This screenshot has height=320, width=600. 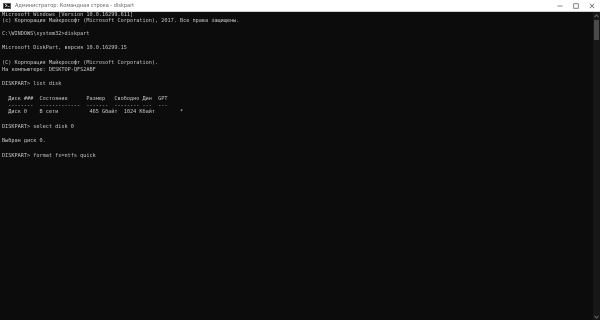 What do you see at coordinates (596, 316) in the screenshot?
I see `scroll-down-icon` at bounding box center [596, 316].